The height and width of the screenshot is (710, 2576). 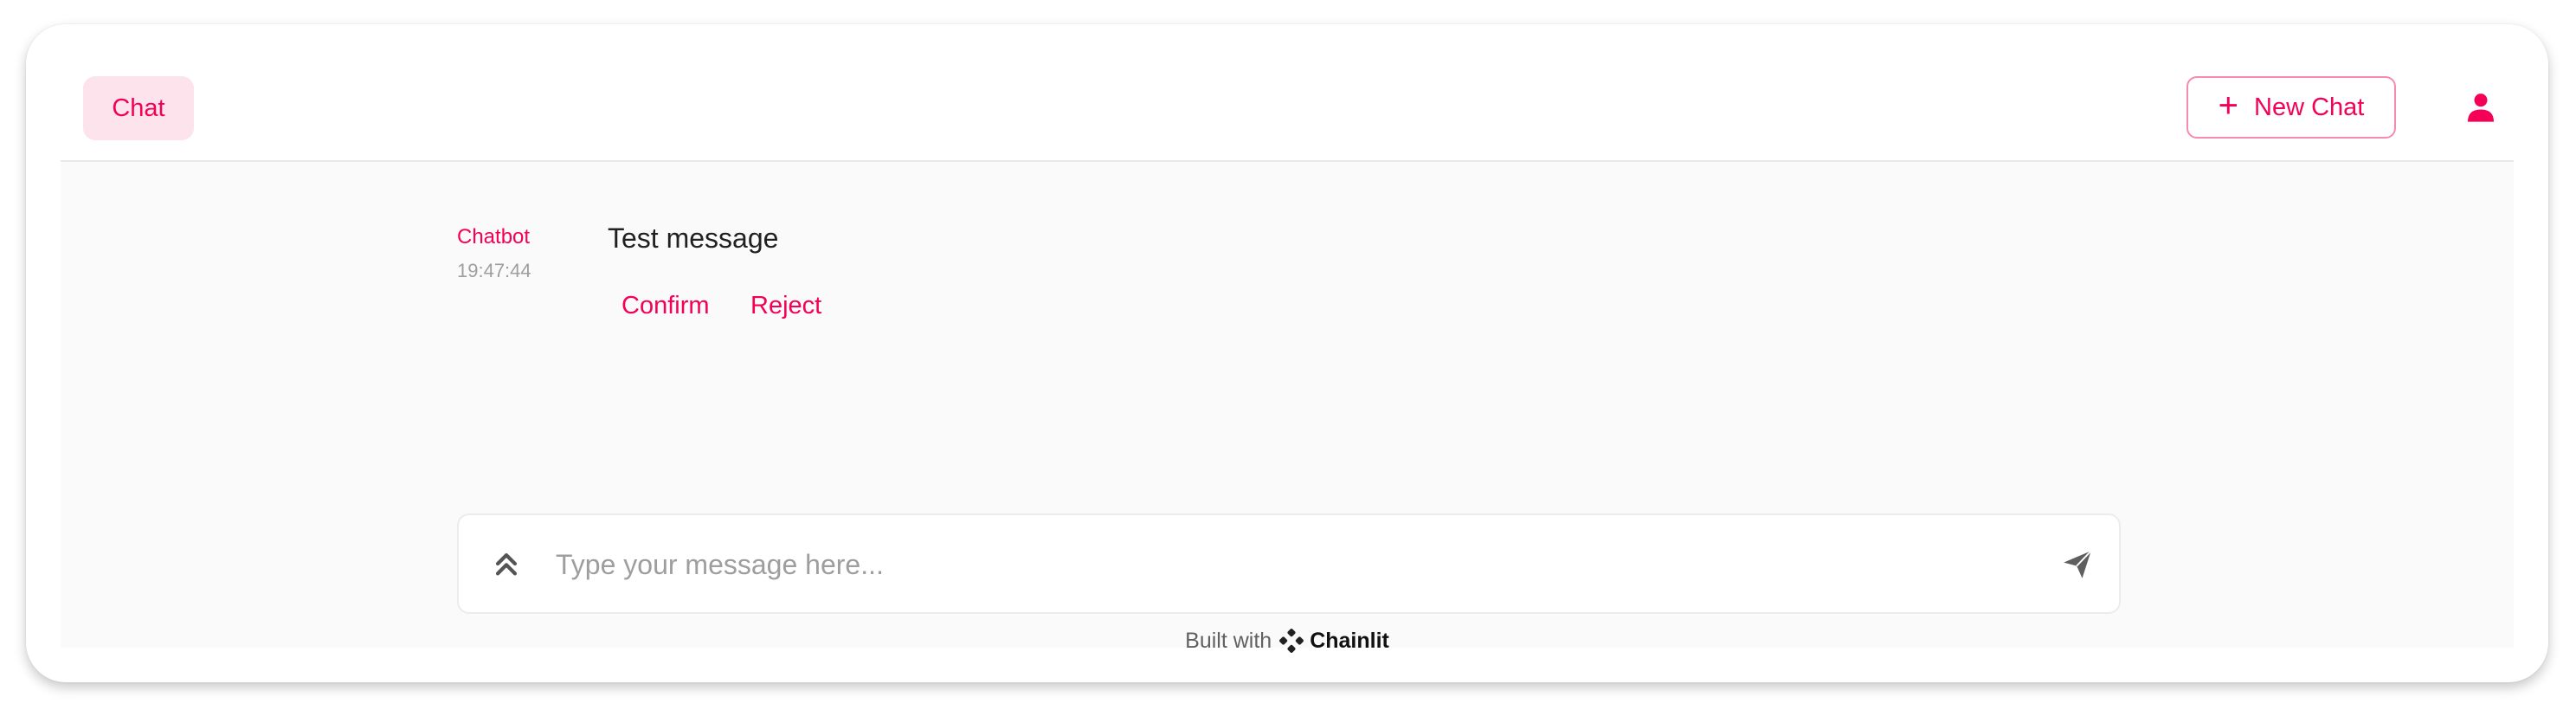 I want to click on message-timestamp: 19:47:44, so click(x=494, y=270).